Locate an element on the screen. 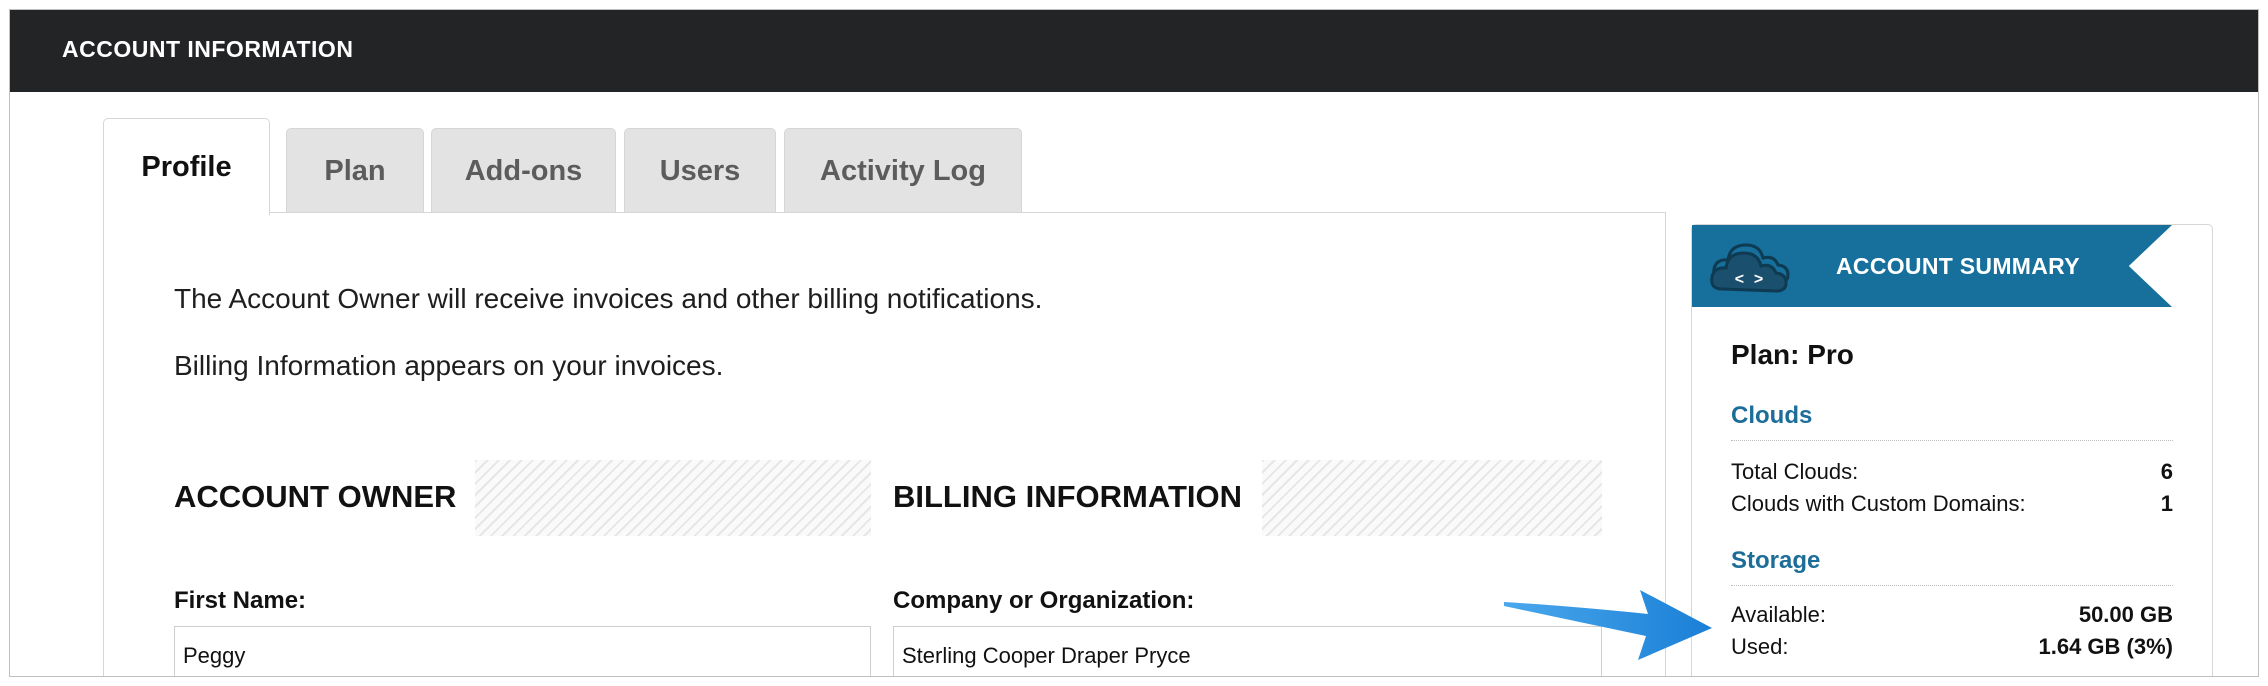 The image size is (2268, 686). storage-available-value: 50.00 GB is located at coordinates (2125, 614).